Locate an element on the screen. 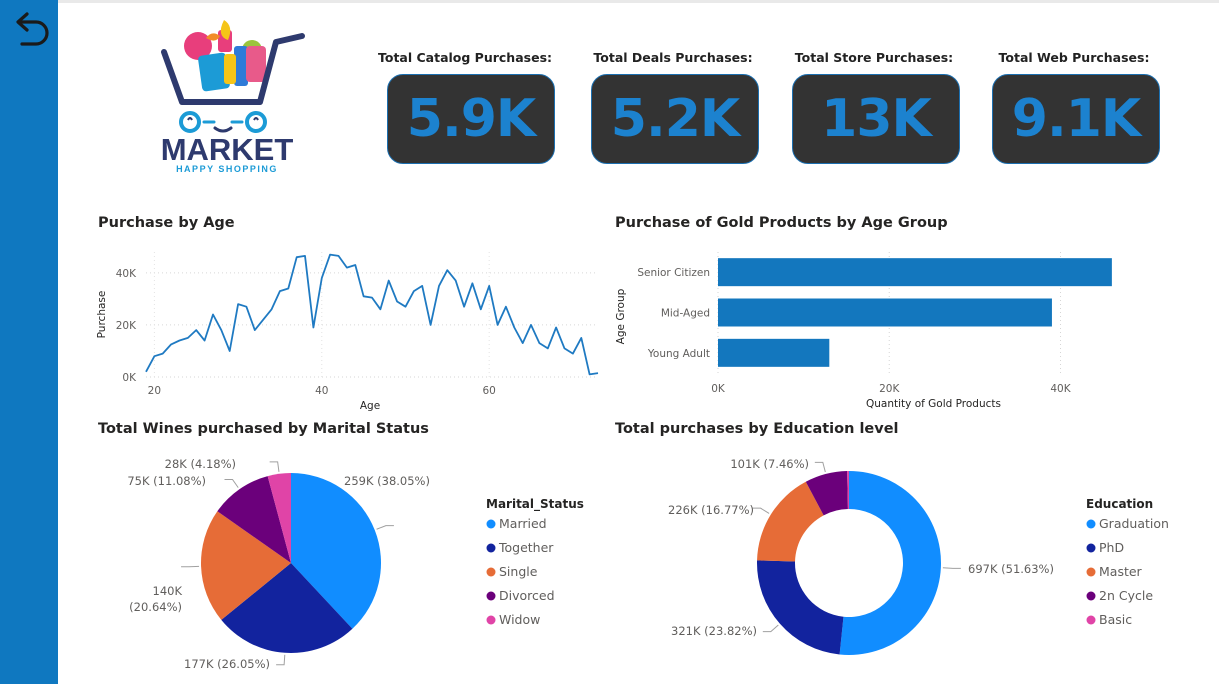 The height and width of the screenshot is (684, 1219). legend-item-master: Master is located at coordinates (1121, 571).